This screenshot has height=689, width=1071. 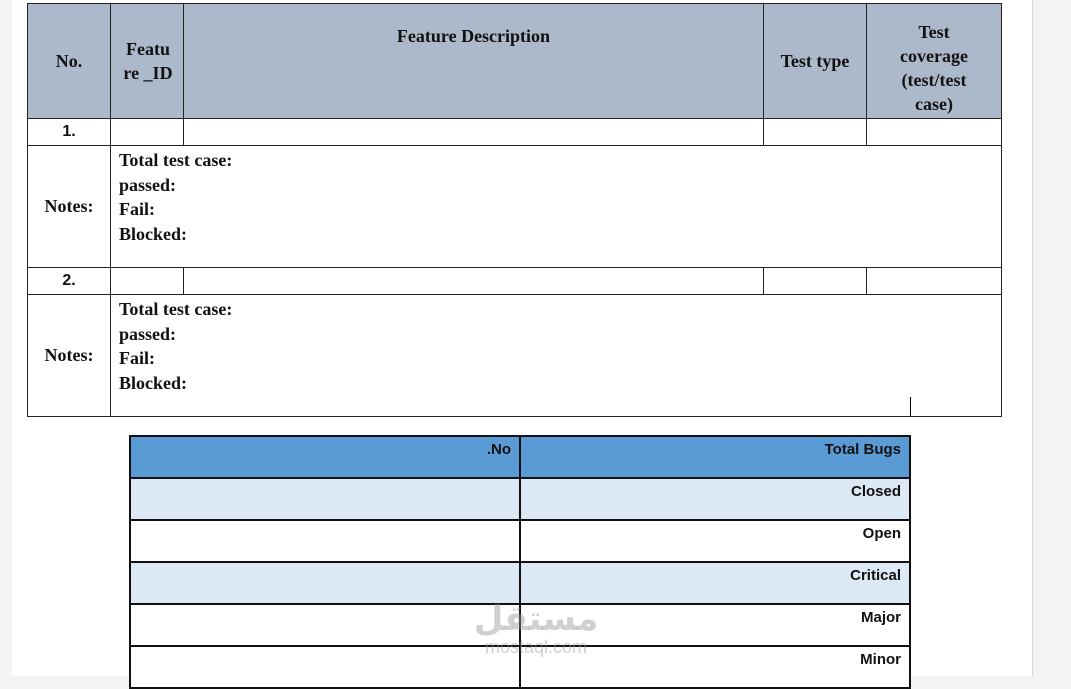 I want to click on bugs-row-open: Open, so click(x=520, y=541).